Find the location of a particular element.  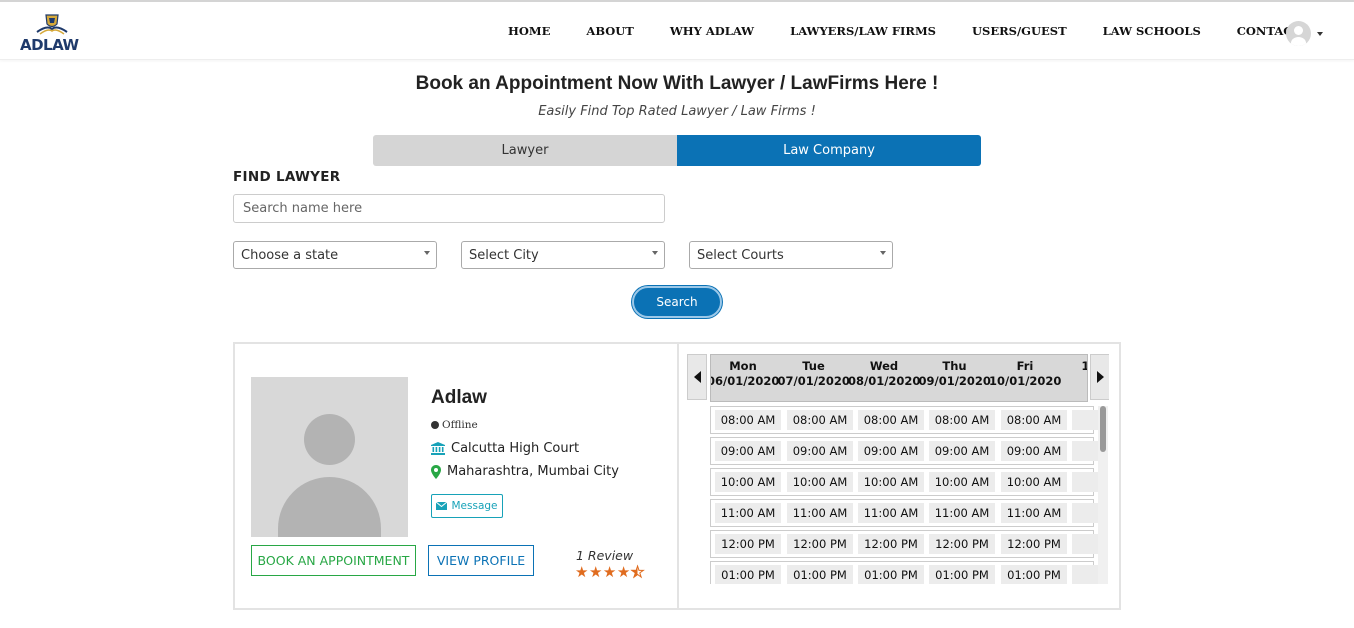

calendar-day-header: 11/0 is located at coordinates (1073, 366).